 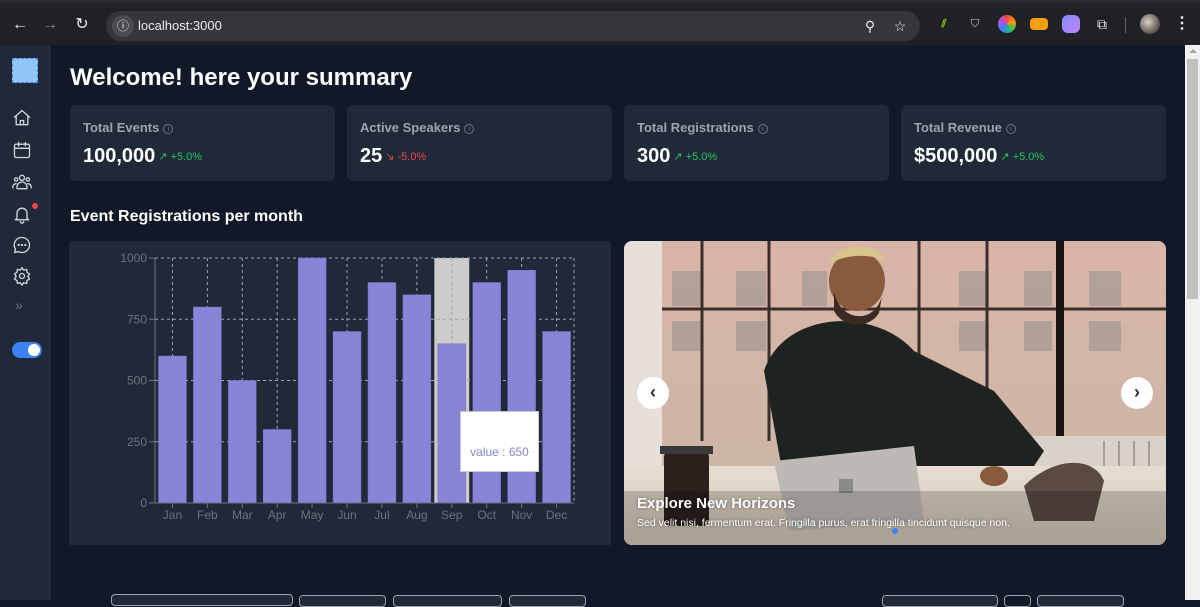 What do you see at coordinates (1182, 23) in the screenshot?
I see `menu-icon: ⋮` at bounding box center [1182, 23].